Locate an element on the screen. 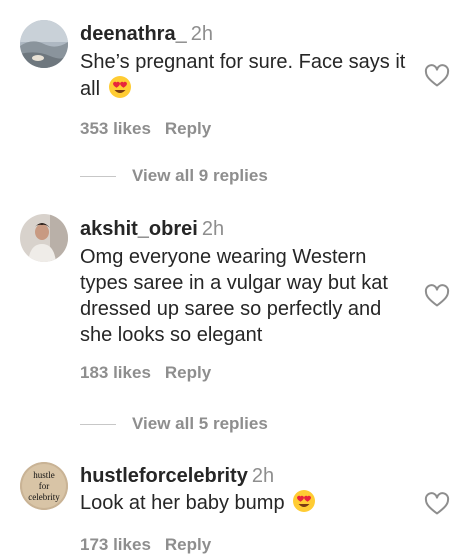  username: deenathra_ is located at coordinates (133, 34).